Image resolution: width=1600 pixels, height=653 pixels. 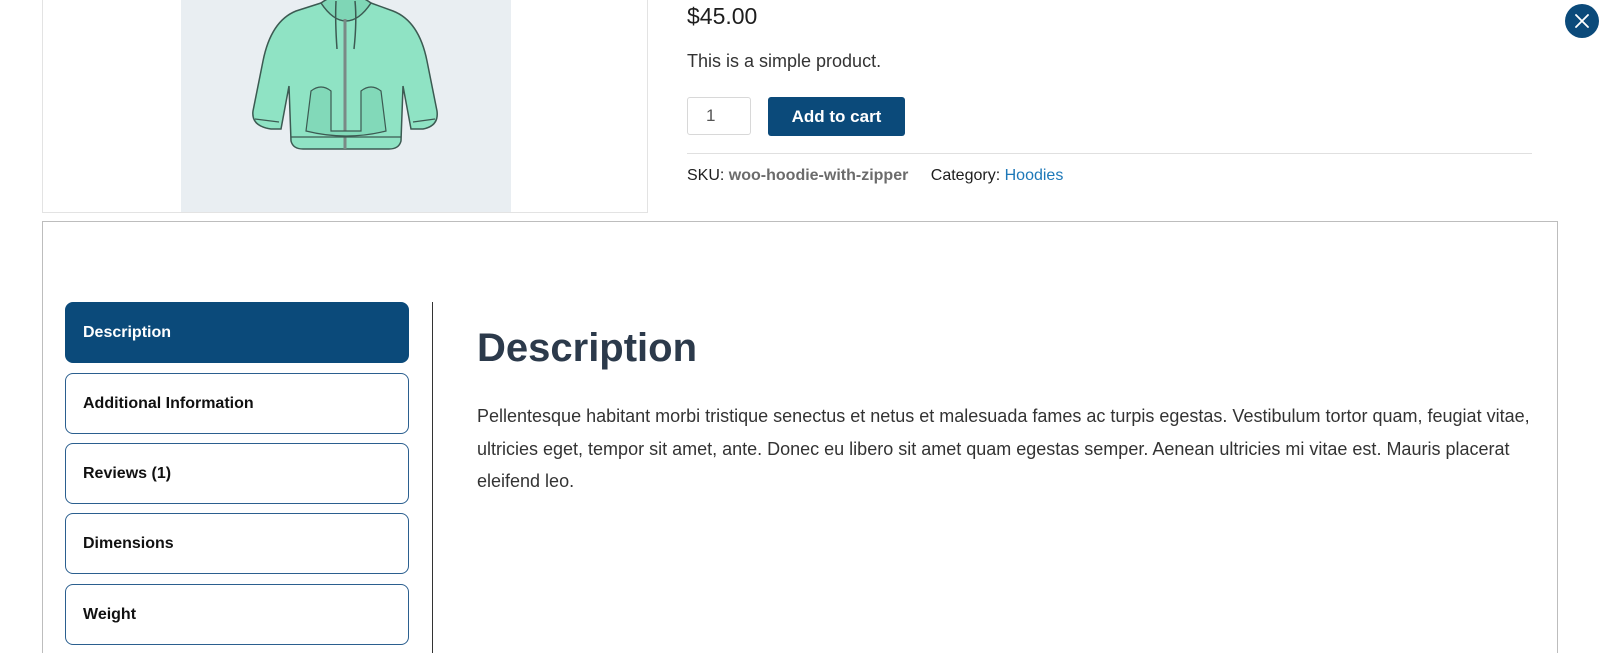 I want to click on panel-heading: Description, so click(x=587, y=348).